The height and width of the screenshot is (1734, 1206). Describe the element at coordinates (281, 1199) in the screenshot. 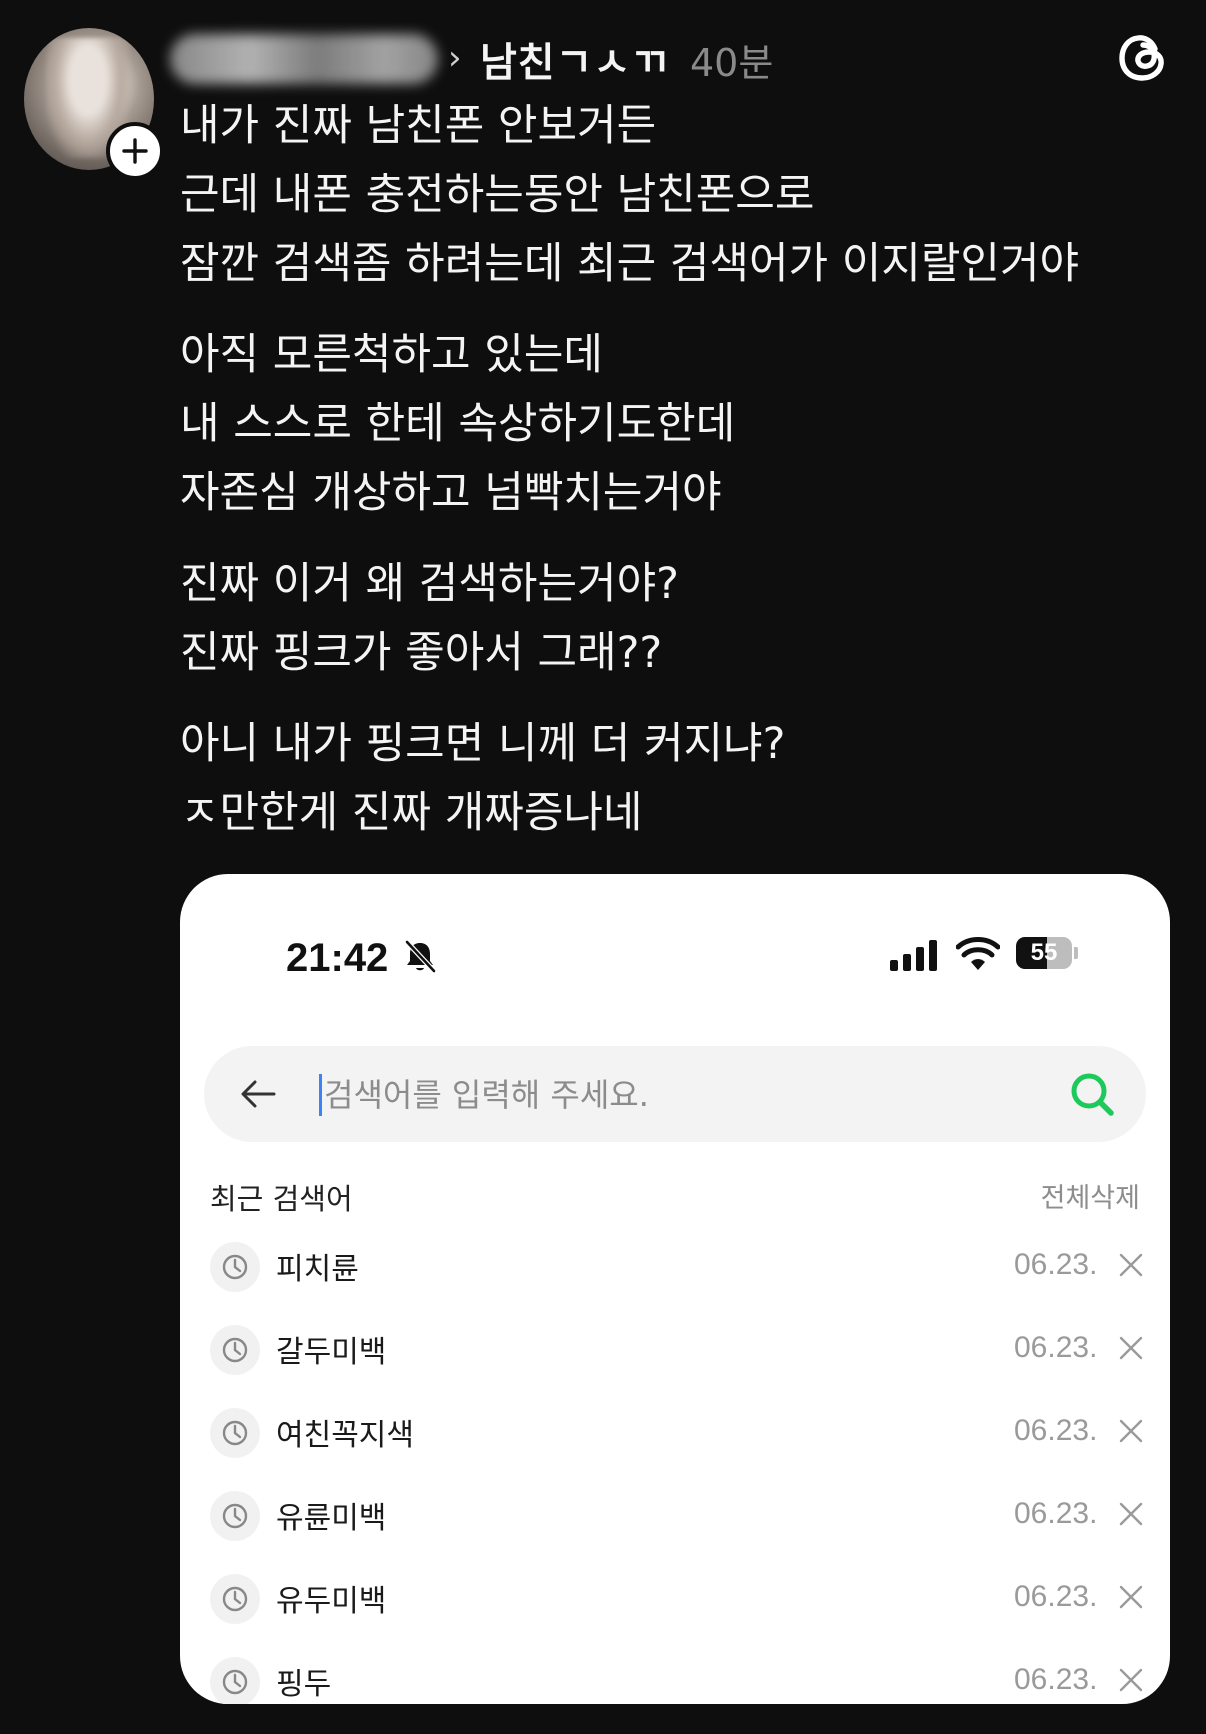

I see `recent-searches-title: 최근 검색어` at that location.